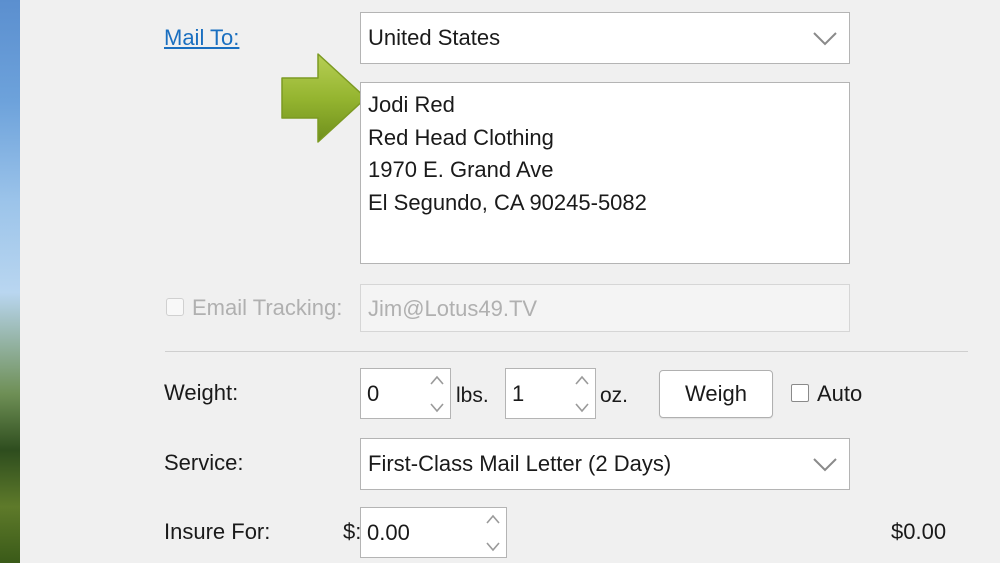  What do you see at coordinates (324, 98) in the screenshot?
I see `arrow-right-icon` at bounding box center [324, 98].